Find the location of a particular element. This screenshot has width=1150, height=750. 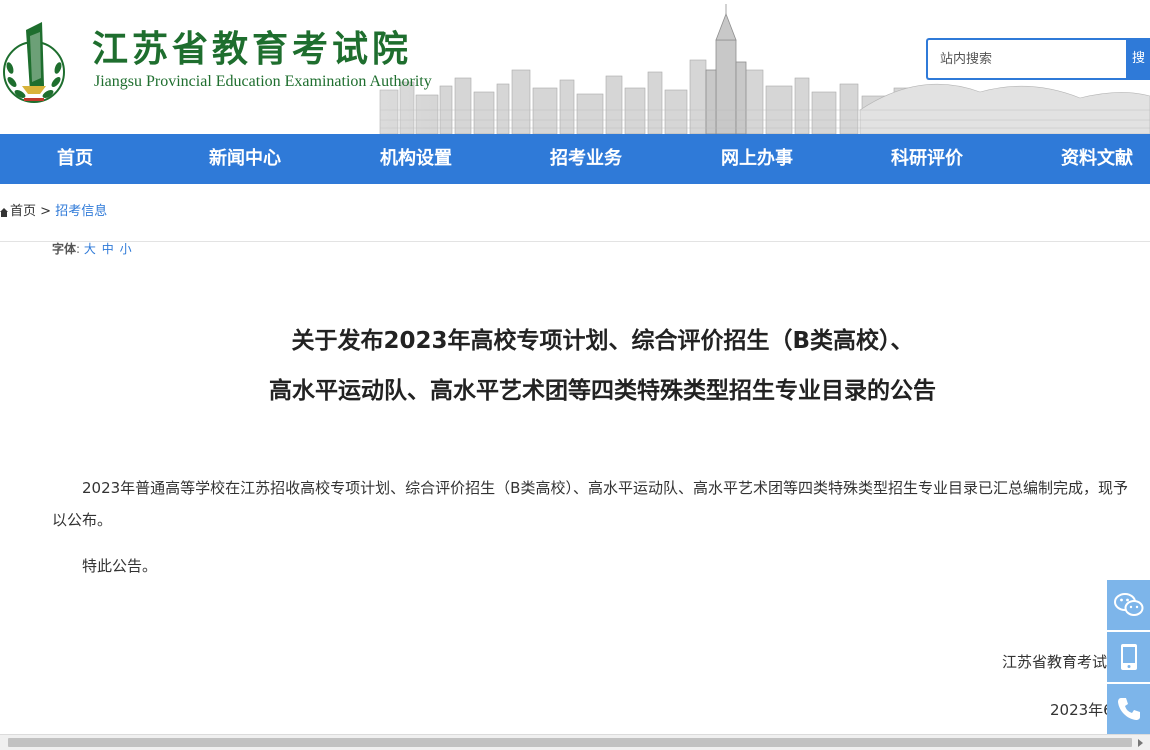

wechat-button is located at coordinates (1128, 605).